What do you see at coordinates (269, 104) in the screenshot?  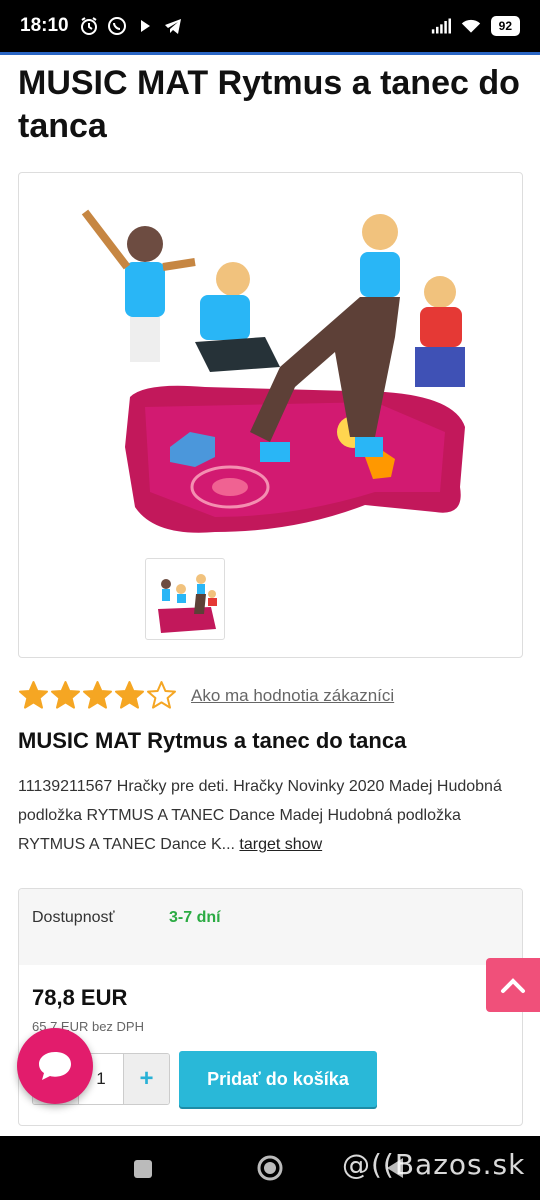 I see `page-title: MUSIC MAT Rytmus a tanec do tanca` at bounding box center [269, 104].